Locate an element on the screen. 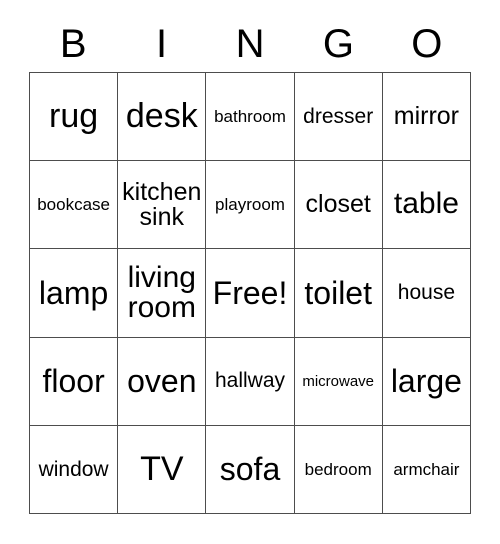 This screenshot has height=544, width=500. bingo-cell-label: house is located at coordinates (426, 293).